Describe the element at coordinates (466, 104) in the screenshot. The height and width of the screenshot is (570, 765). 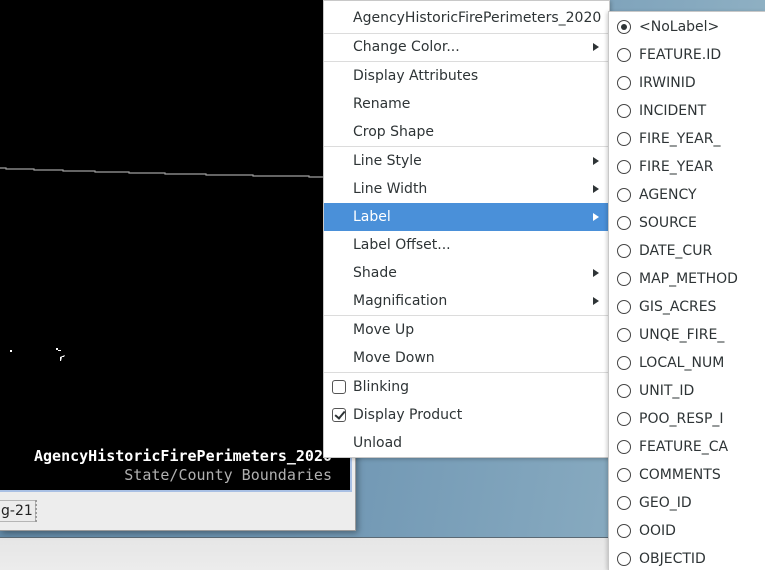
I see `menu-item-rename: Rename` at that location.